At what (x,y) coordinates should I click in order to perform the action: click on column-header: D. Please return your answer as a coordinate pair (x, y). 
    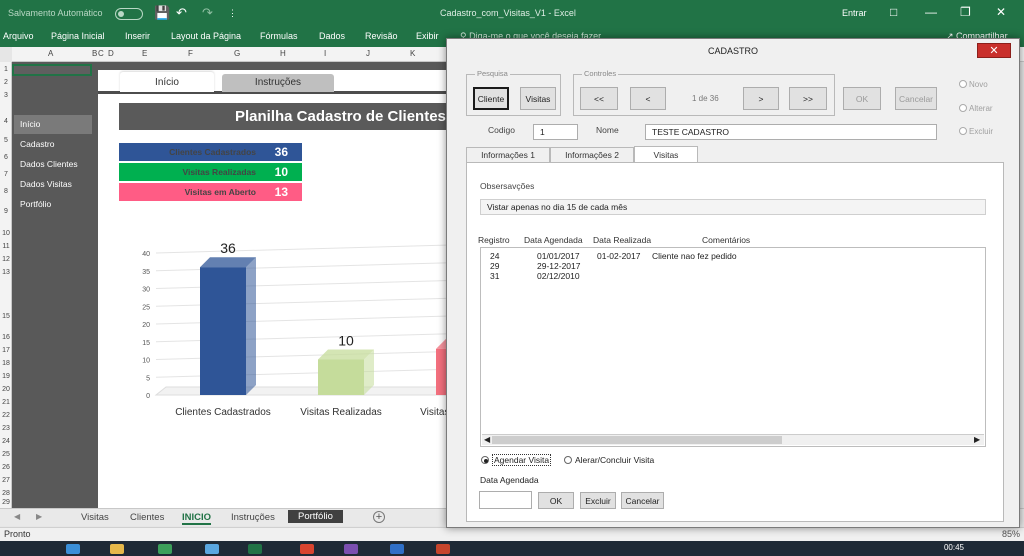
    Looking at the image, I should click on (111, 53).